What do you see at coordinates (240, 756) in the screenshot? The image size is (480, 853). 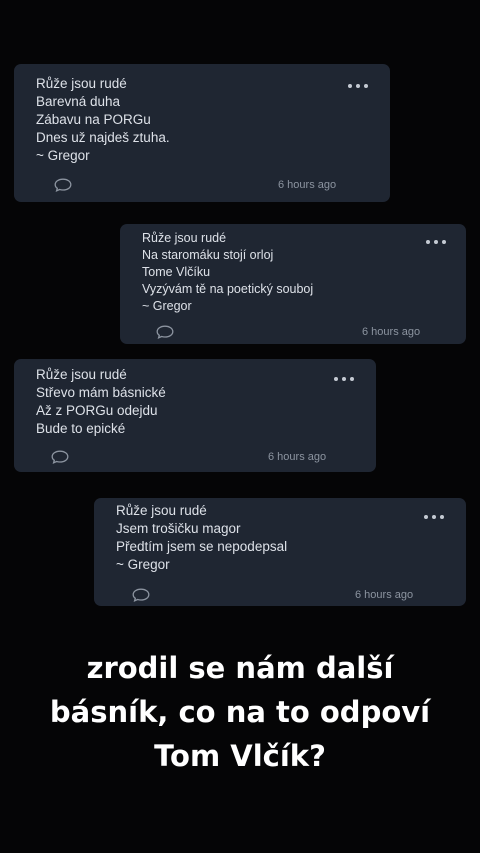 I see `caption-line: Tom Vlčík?` at bounding box center [240, 756].